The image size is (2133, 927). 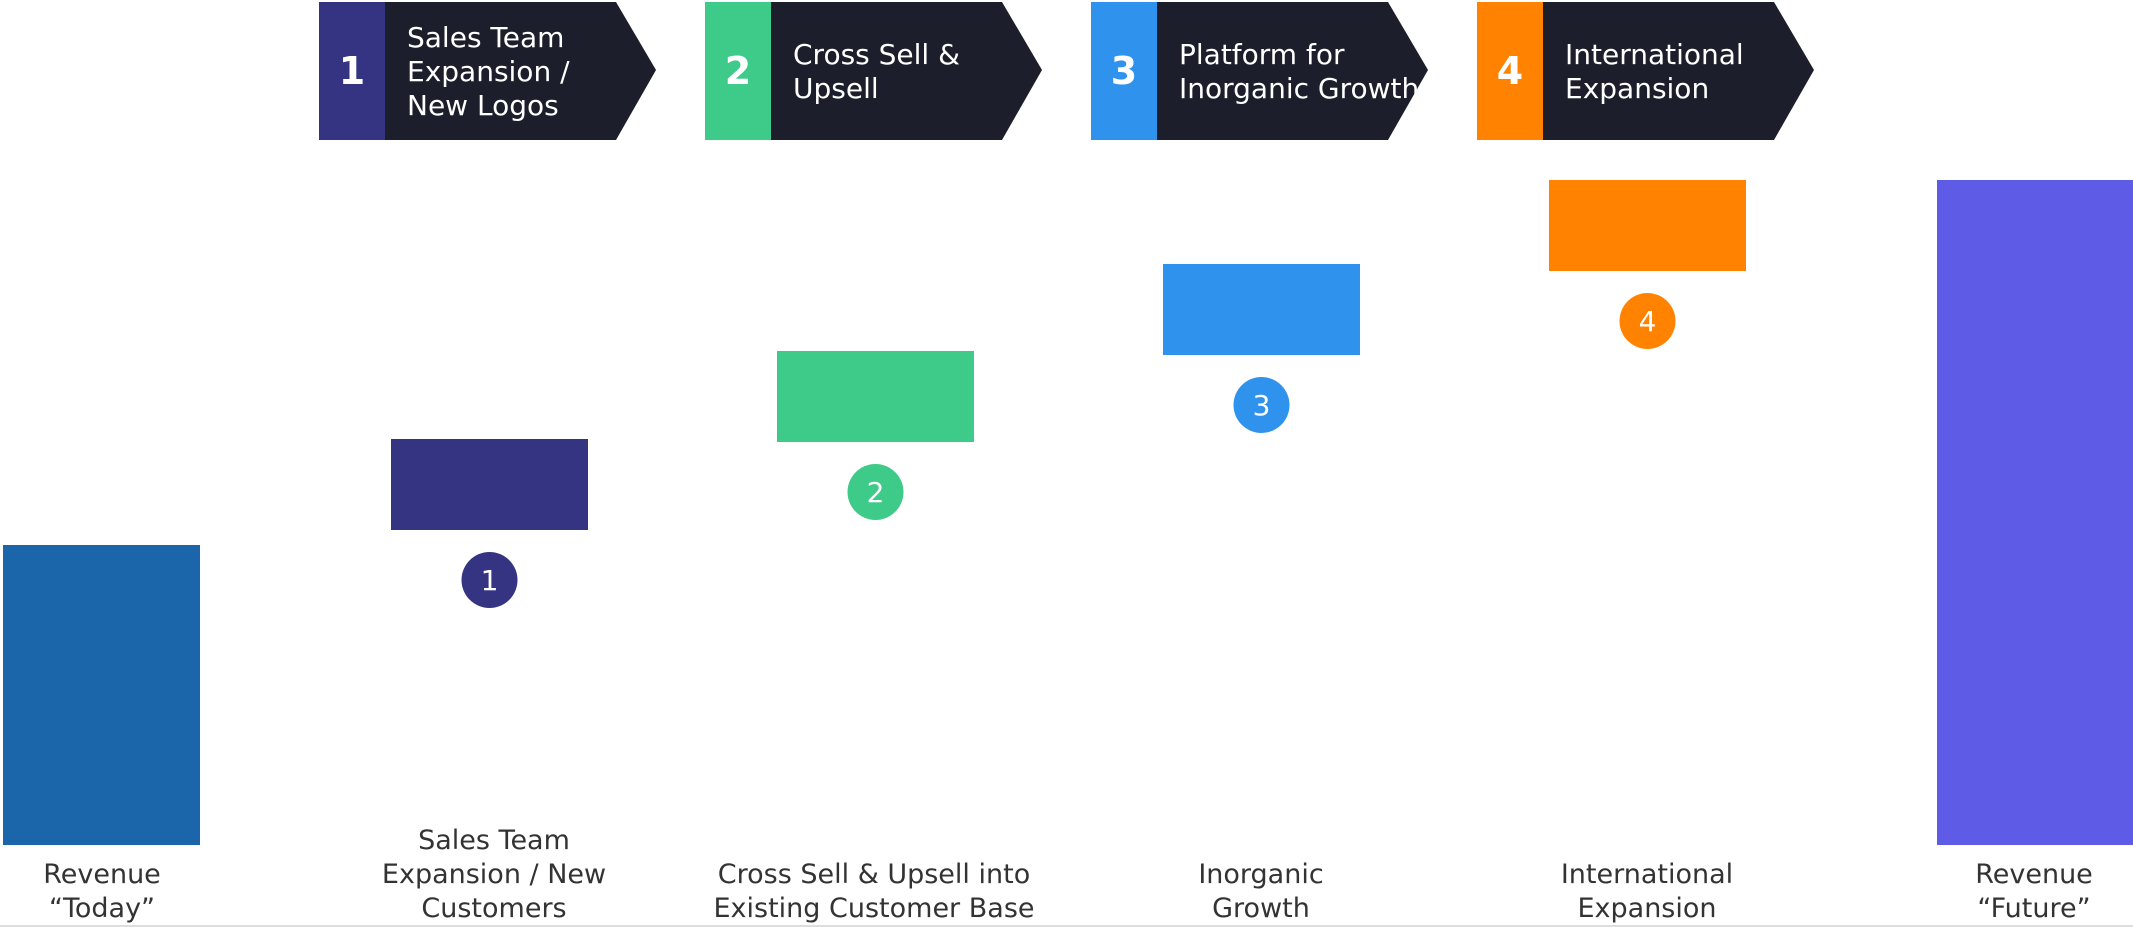 What do you see at coordinates (1637, 88) in the screenshot?
I see `header-title-line: Expansion` at bounding box center [1637, 88].